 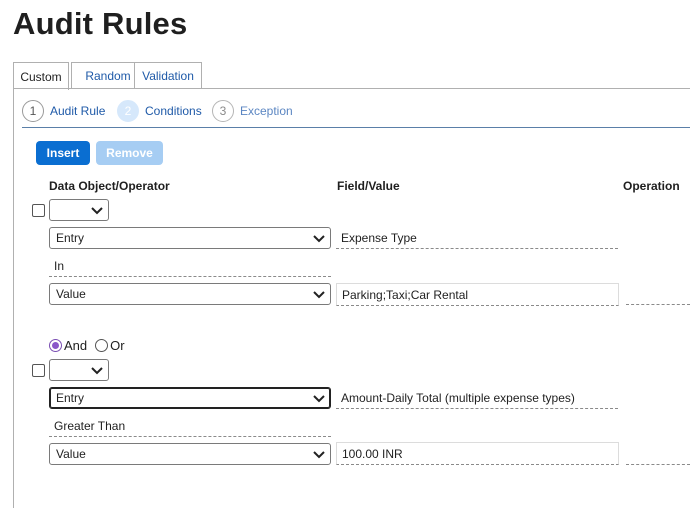 I want to click on step-number-1: 1, so click(x=33, y=111).